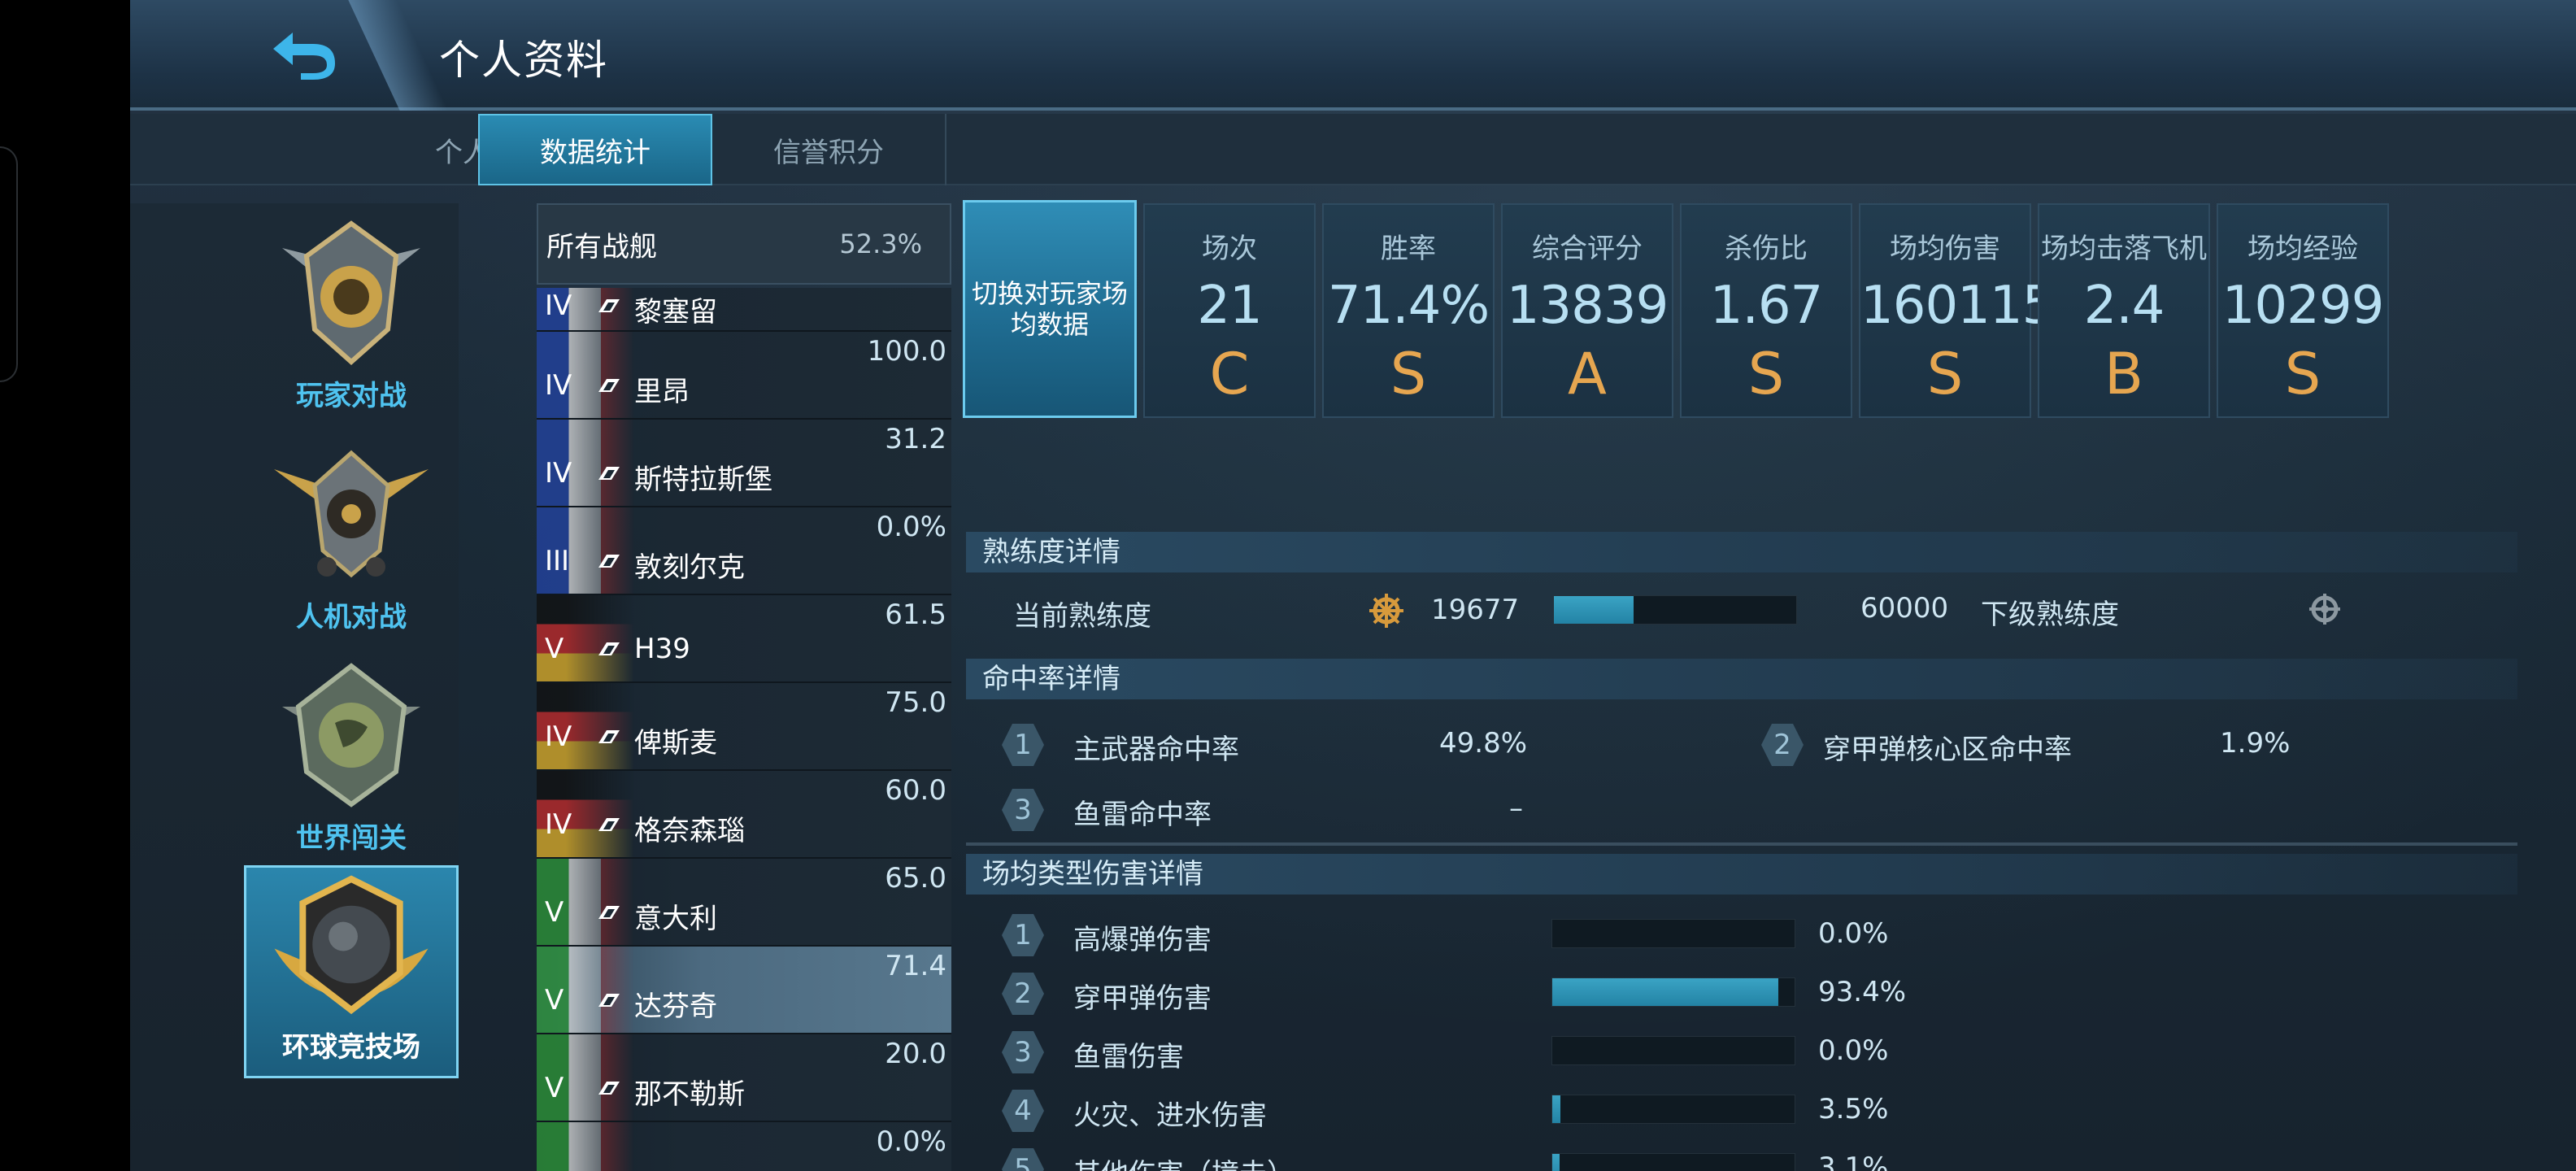 The image size is (2576, 1171). Describe the element at coordinates (1958, 306) in the screenshot. I see `stat-value: 160115` at that location.